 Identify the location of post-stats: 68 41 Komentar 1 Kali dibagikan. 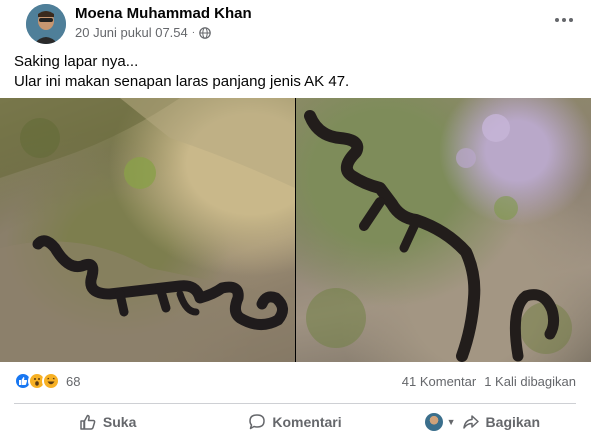
(295, 383).